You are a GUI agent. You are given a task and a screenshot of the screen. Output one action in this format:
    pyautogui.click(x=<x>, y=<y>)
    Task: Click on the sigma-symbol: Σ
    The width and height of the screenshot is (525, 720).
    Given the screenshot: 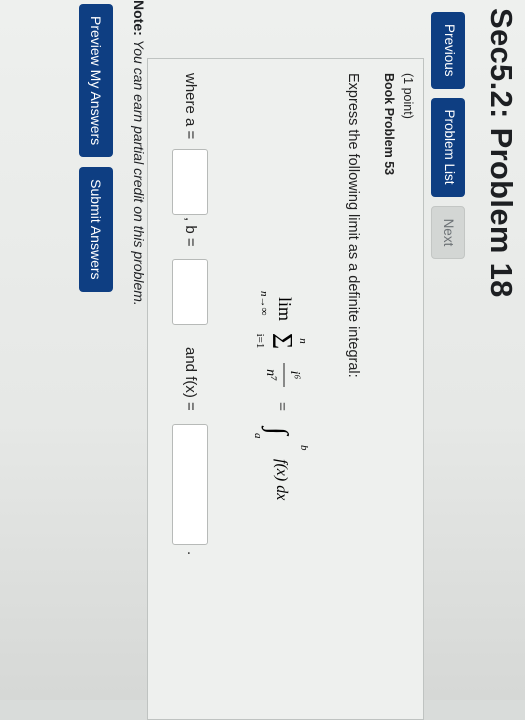 What is the action you would take?
    pyautogui.click(x=281, y=341)
    